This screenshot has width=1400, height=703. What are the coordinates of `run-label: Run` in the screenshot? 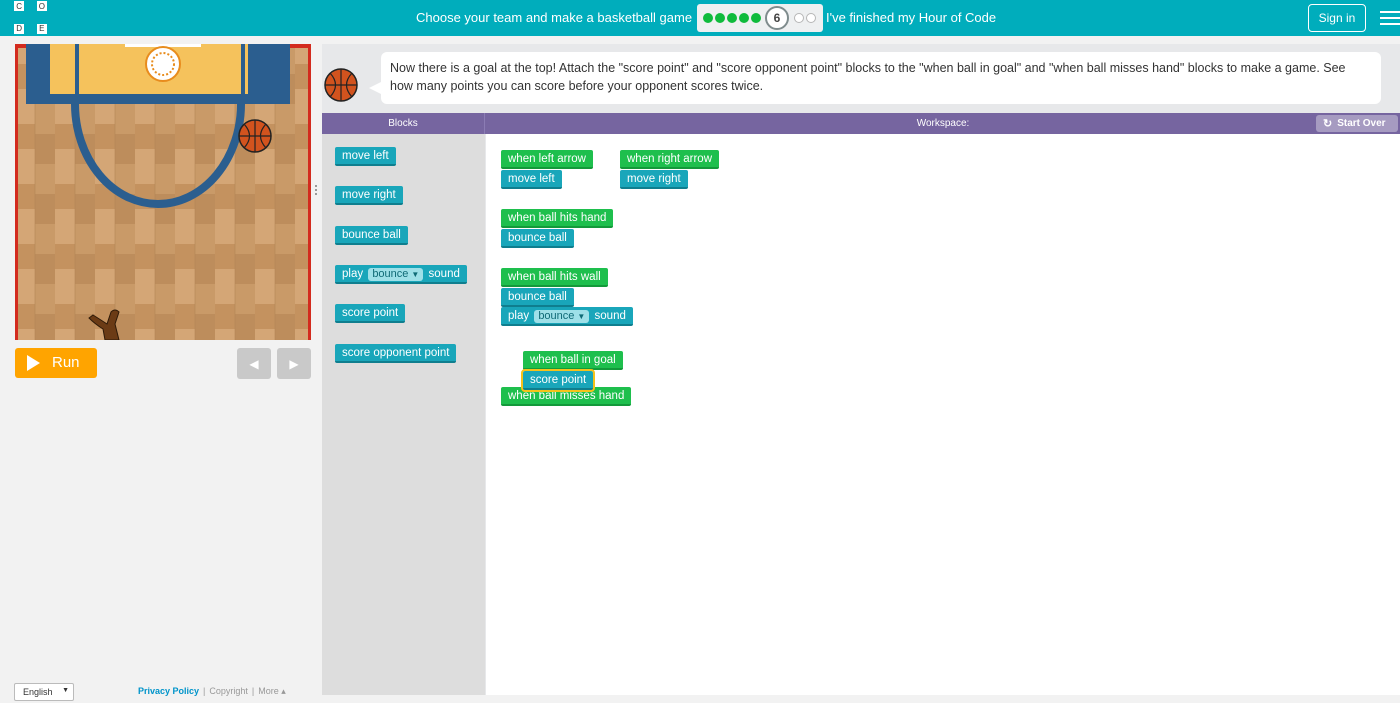 It's located at (66, 362).